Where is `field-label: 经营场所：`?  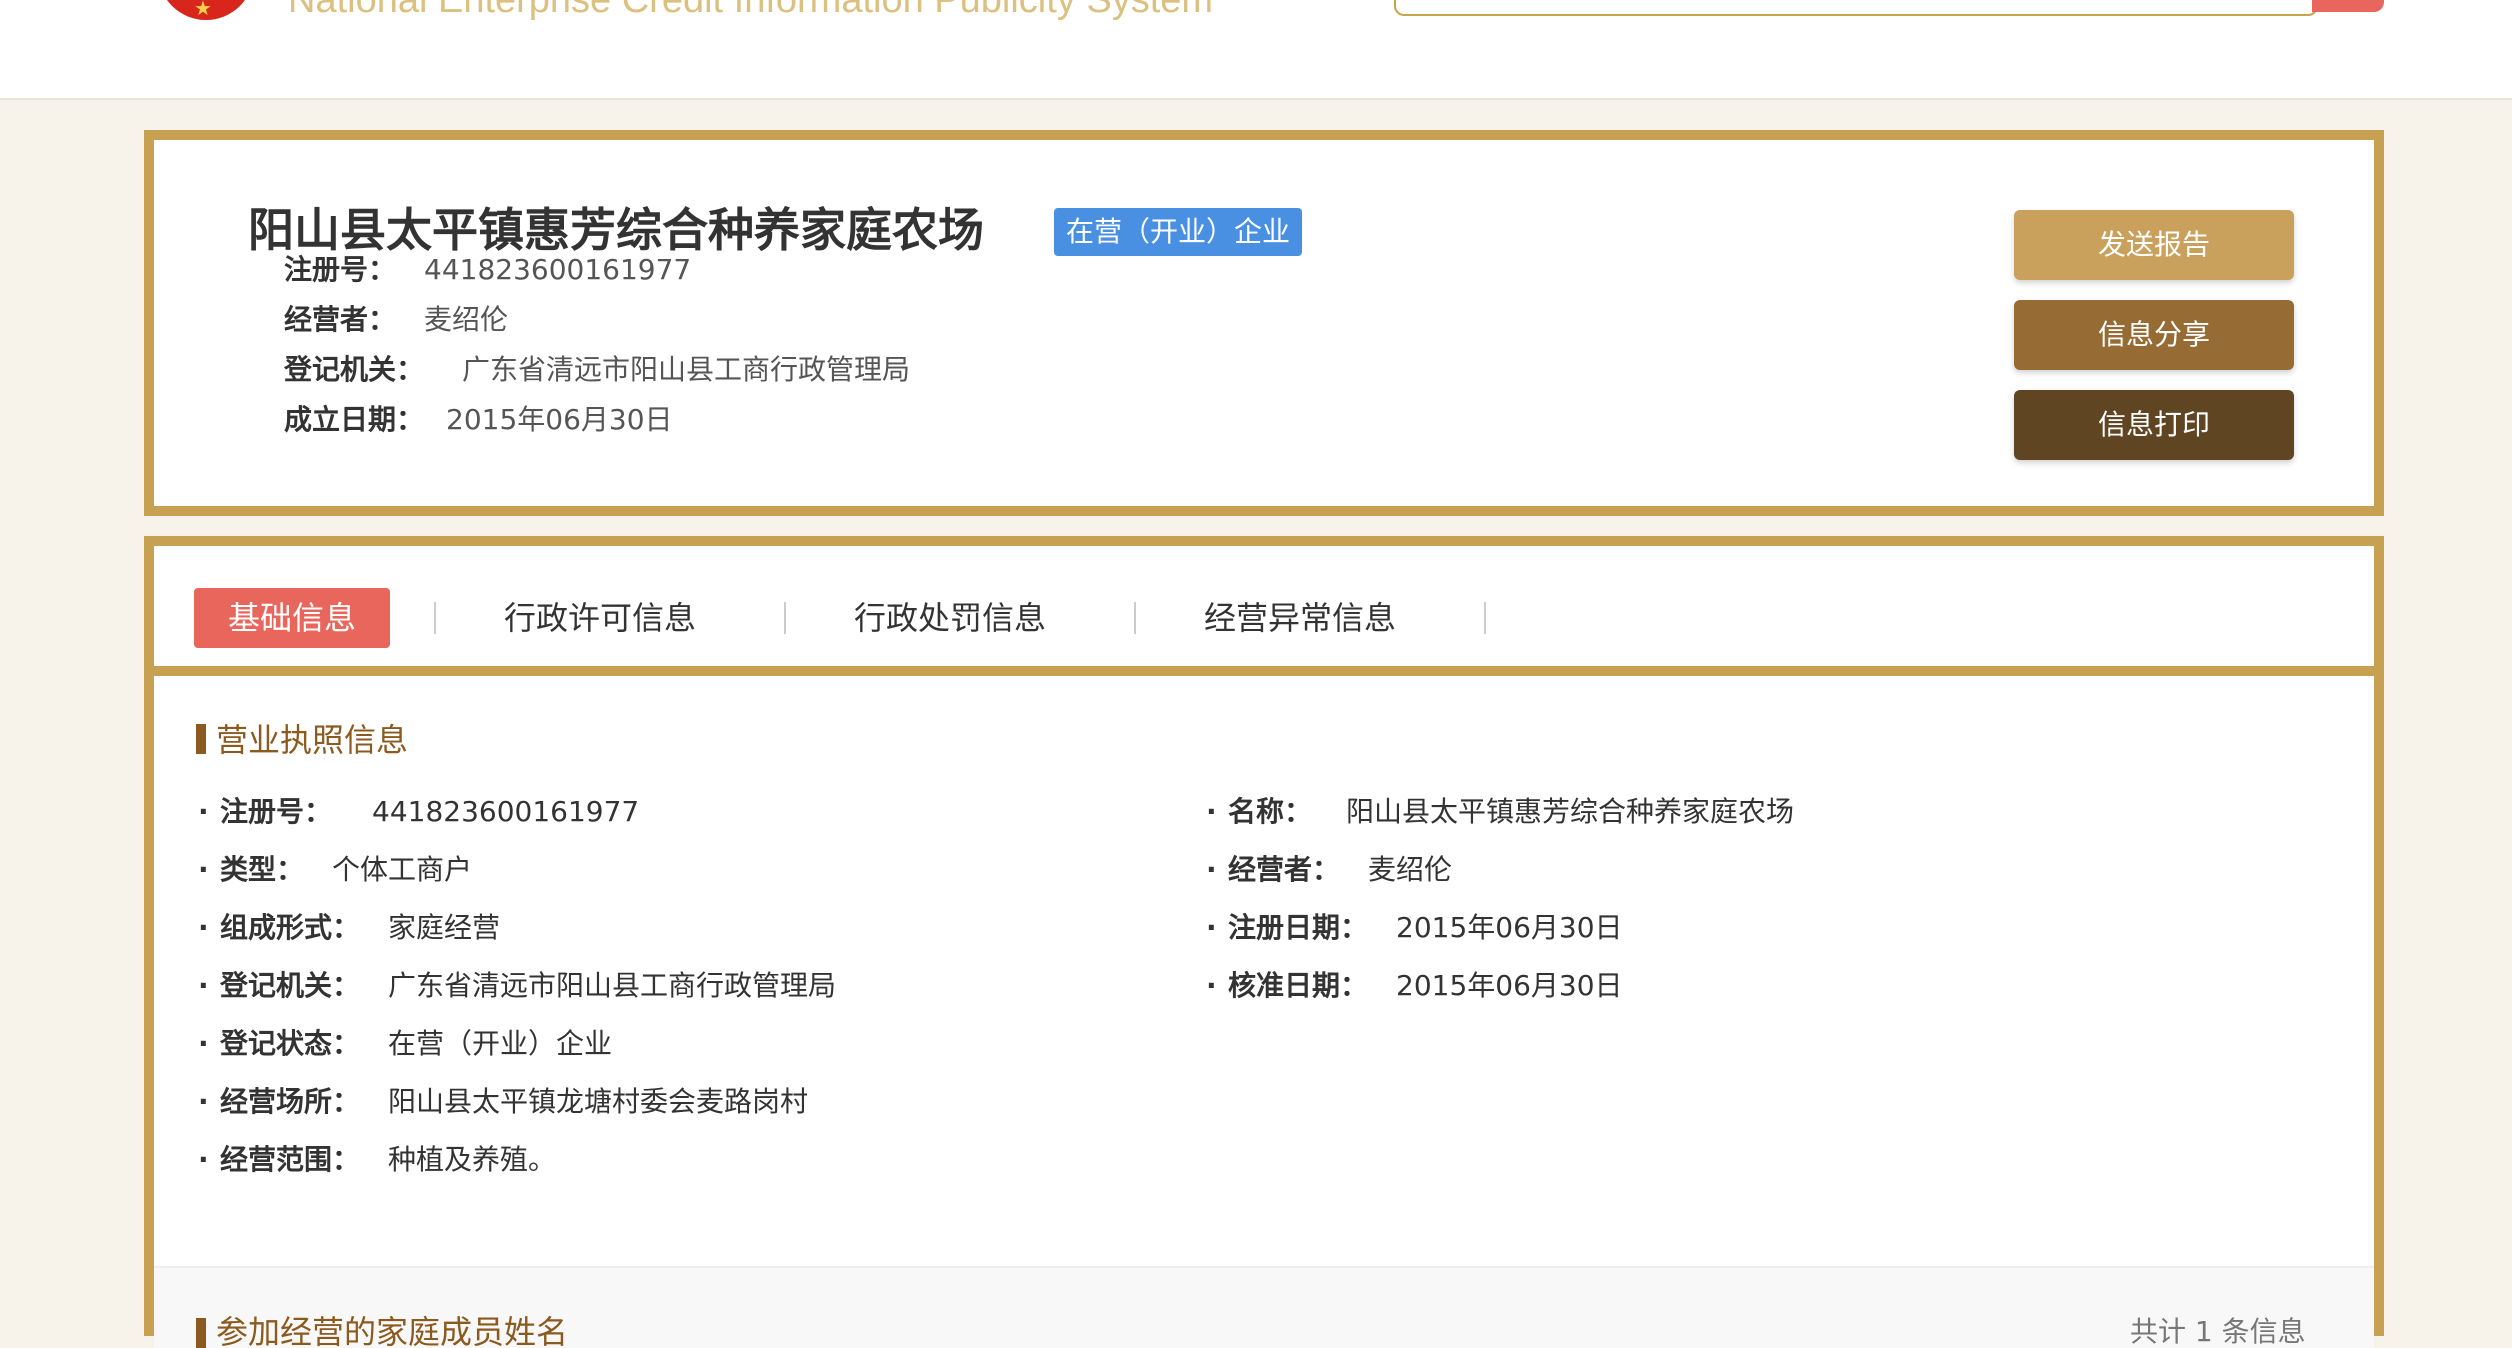 field-label: 经营场所： is located at coordinates (290, 1101).